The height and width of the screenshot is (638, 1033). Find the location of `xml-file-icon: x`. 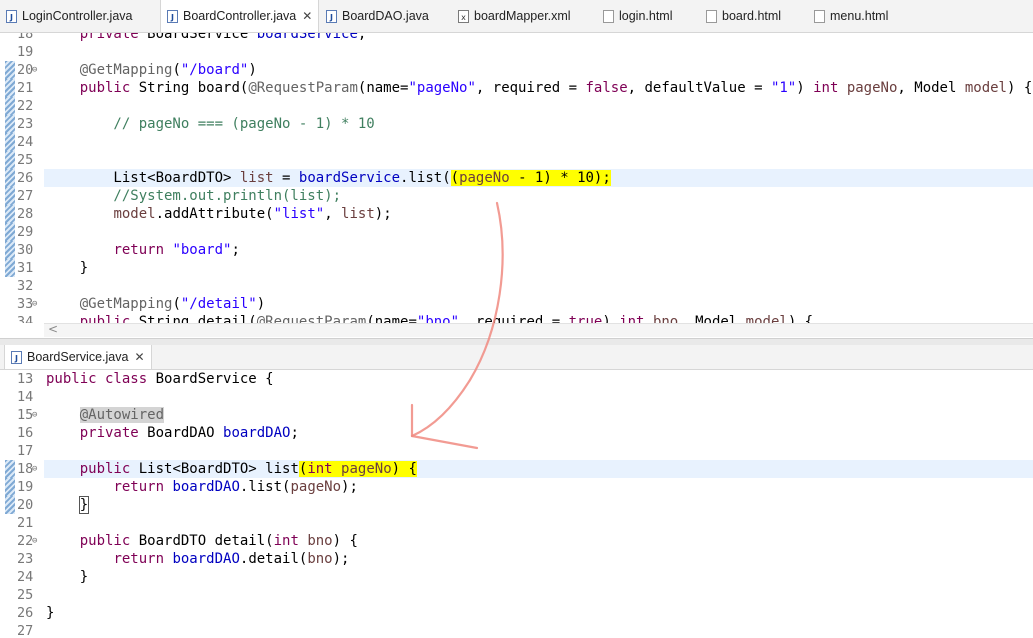

xml-file-icon: x is located at coordinates (463, 16).